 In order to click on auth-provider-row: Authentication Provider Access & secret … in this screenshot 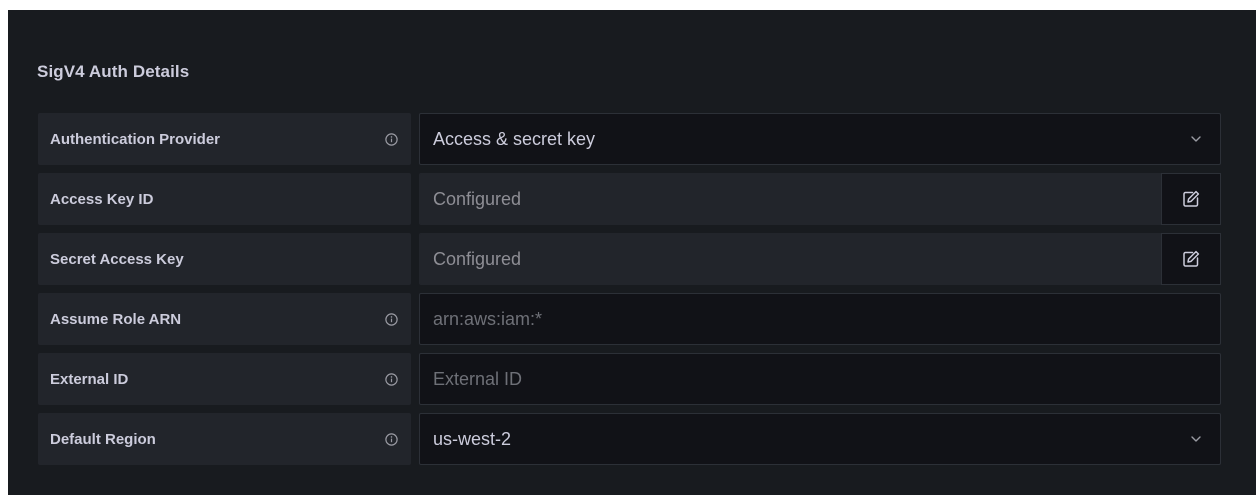, I will do `click(629, 139)`.